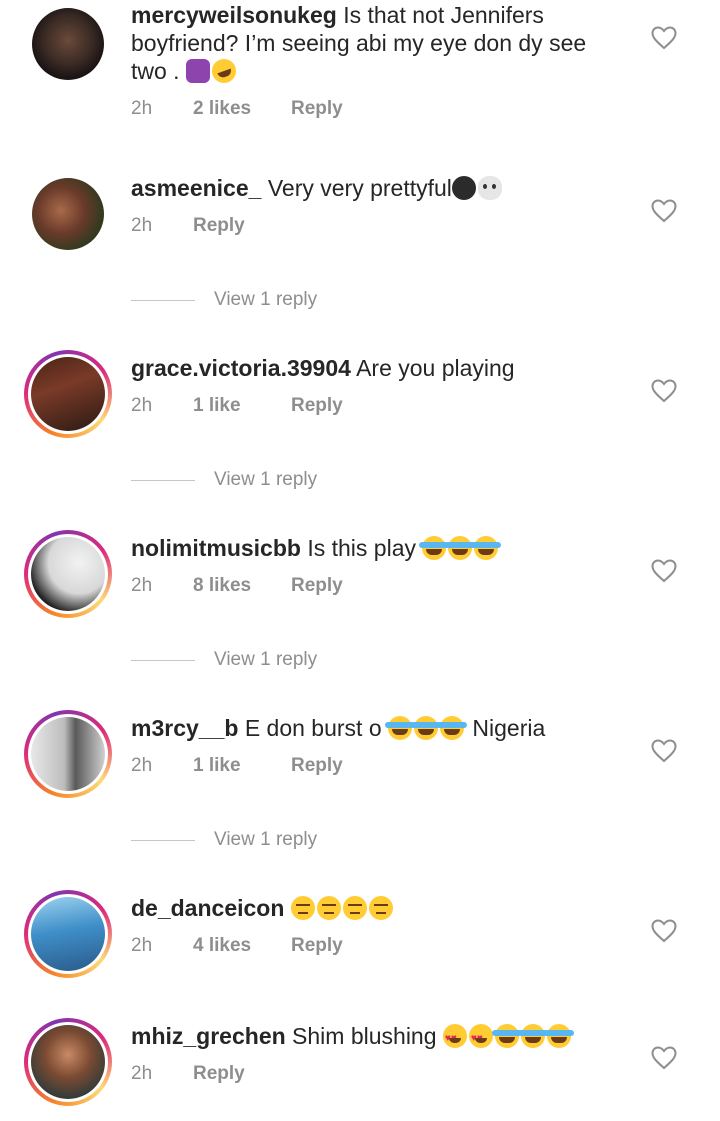 This screenshot has width=720, height=1121. I want to click on comment-meta: 2h 2 likes Reply, so click(237, 109).